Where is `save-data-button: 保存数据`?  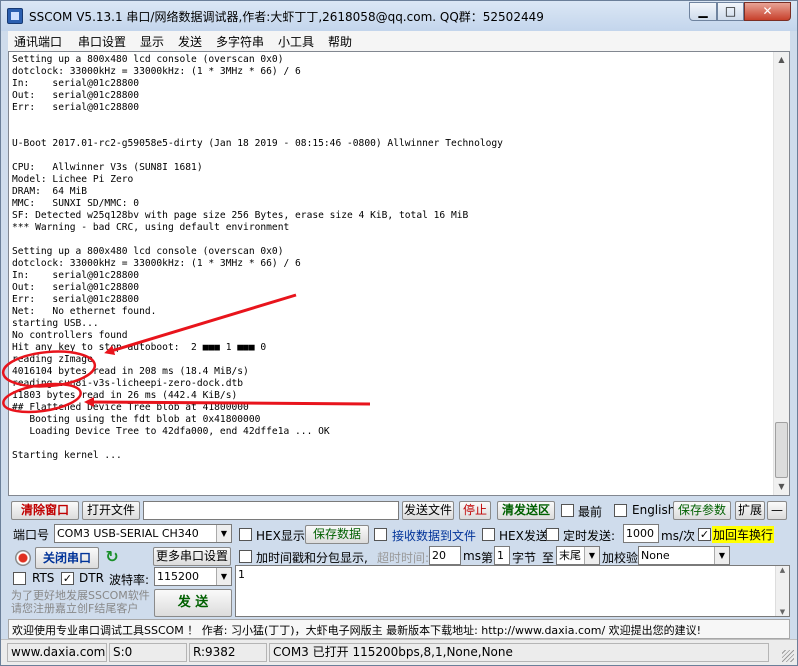
save-data-button: 保存数据 is located at coordinates (337, 534).